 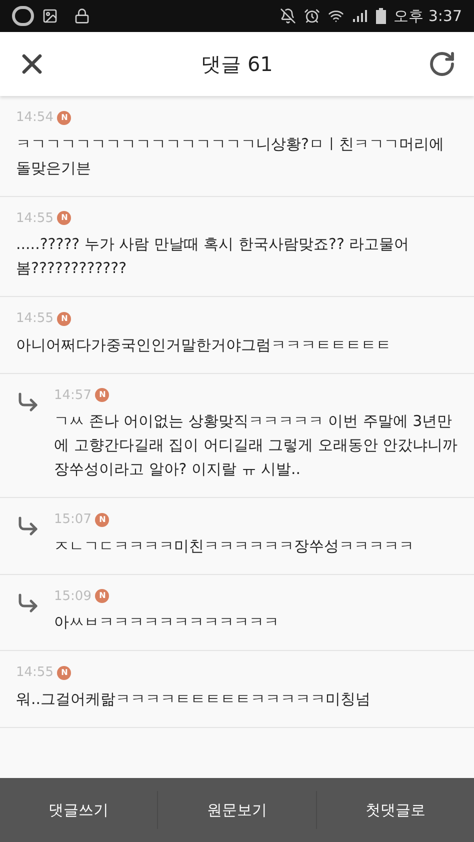 What do you see at coordinates (336, 16) in the screenshot?
I see `wifi-icon` at bounding box center [336, 16].